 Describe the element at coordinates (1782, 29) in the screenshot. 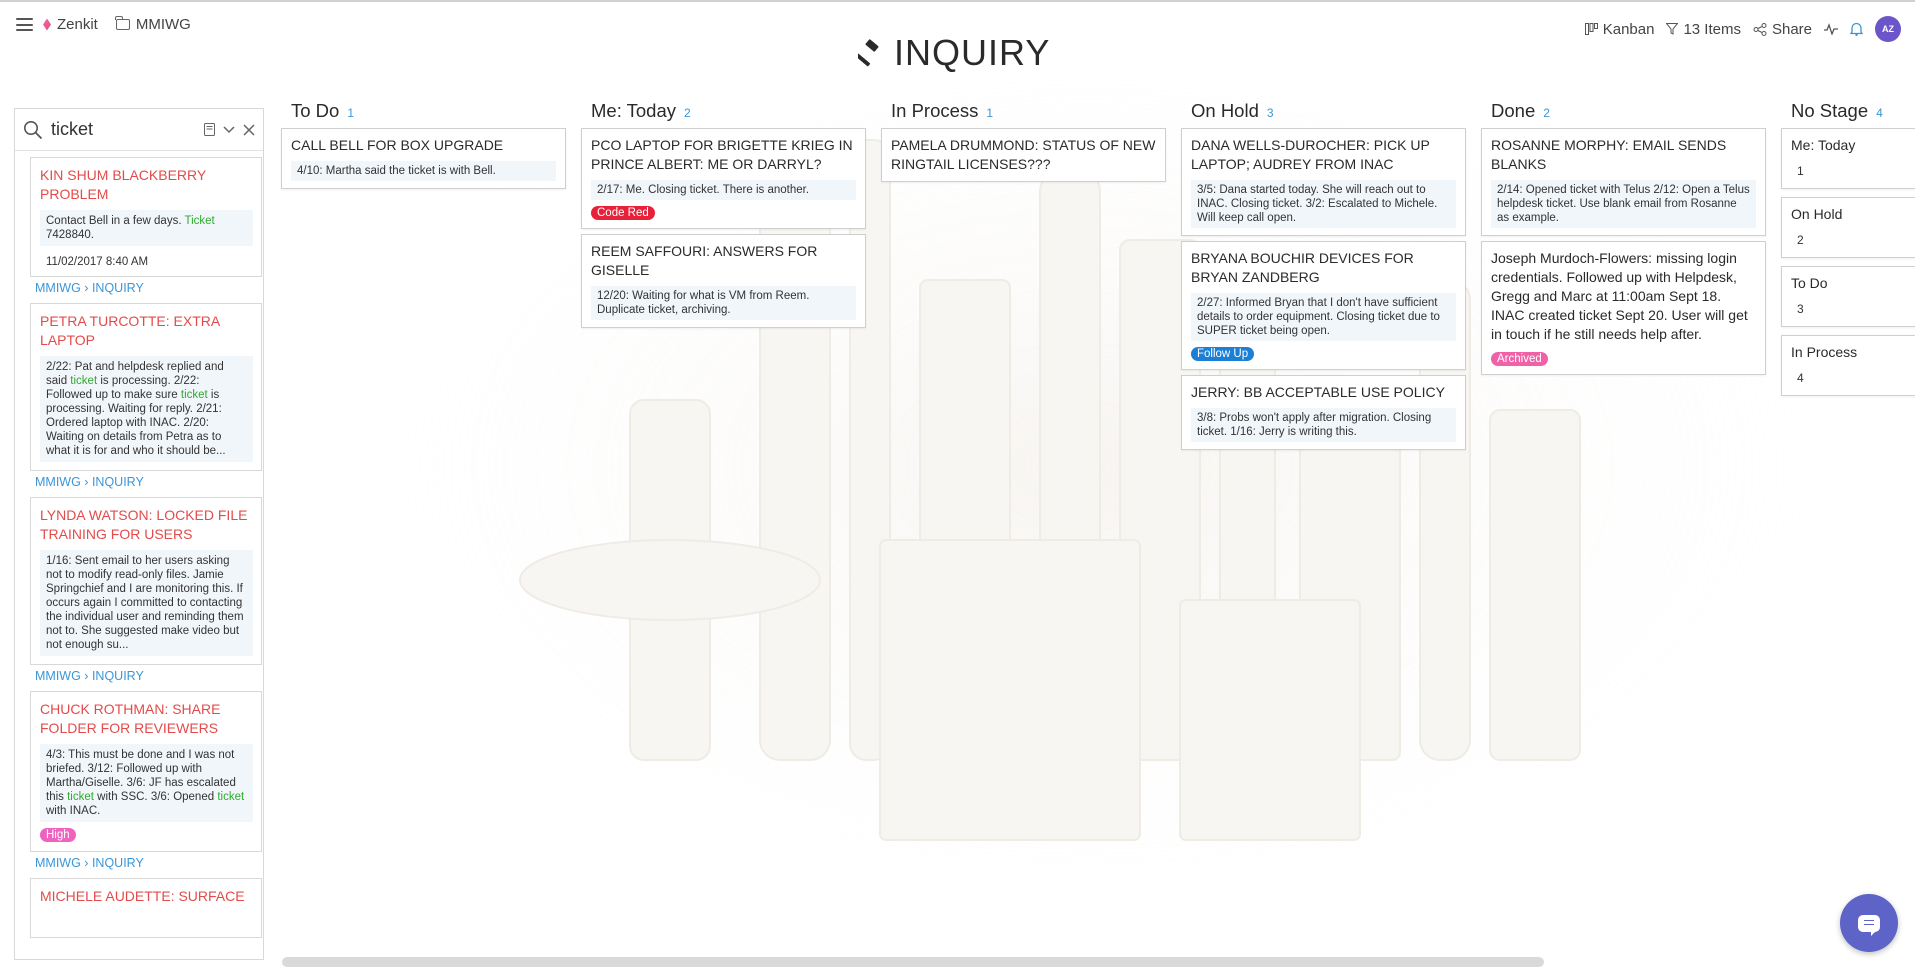

I see `share-button: Share` at that location.